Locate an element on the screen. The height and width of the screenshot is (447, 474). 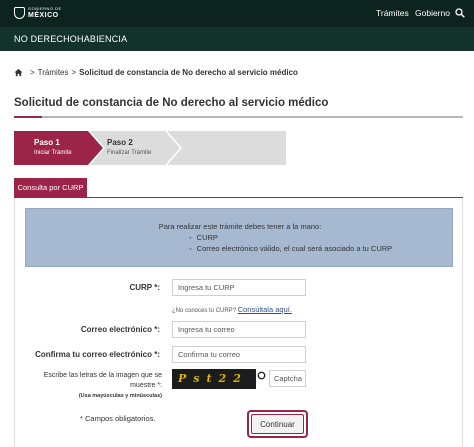
title-accent is located at coordinates (28, 117).